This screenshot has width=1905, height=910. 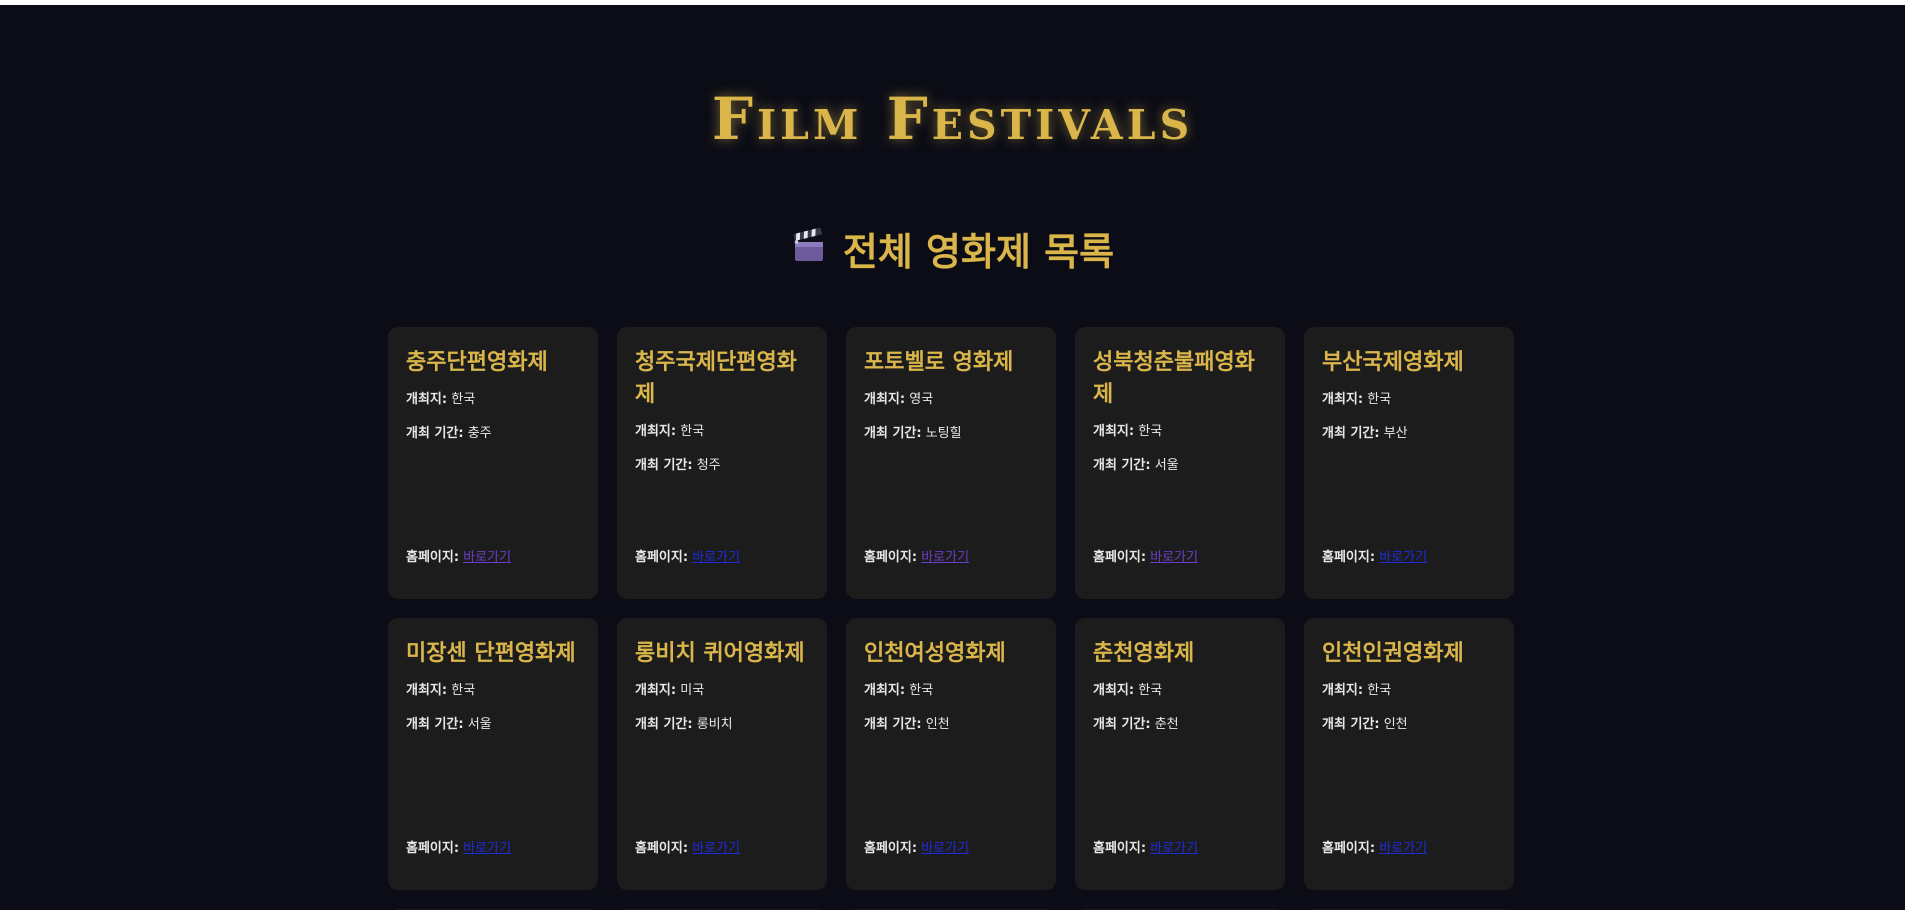 I want to click on location-value: 영국, so click(x=921, y=399).